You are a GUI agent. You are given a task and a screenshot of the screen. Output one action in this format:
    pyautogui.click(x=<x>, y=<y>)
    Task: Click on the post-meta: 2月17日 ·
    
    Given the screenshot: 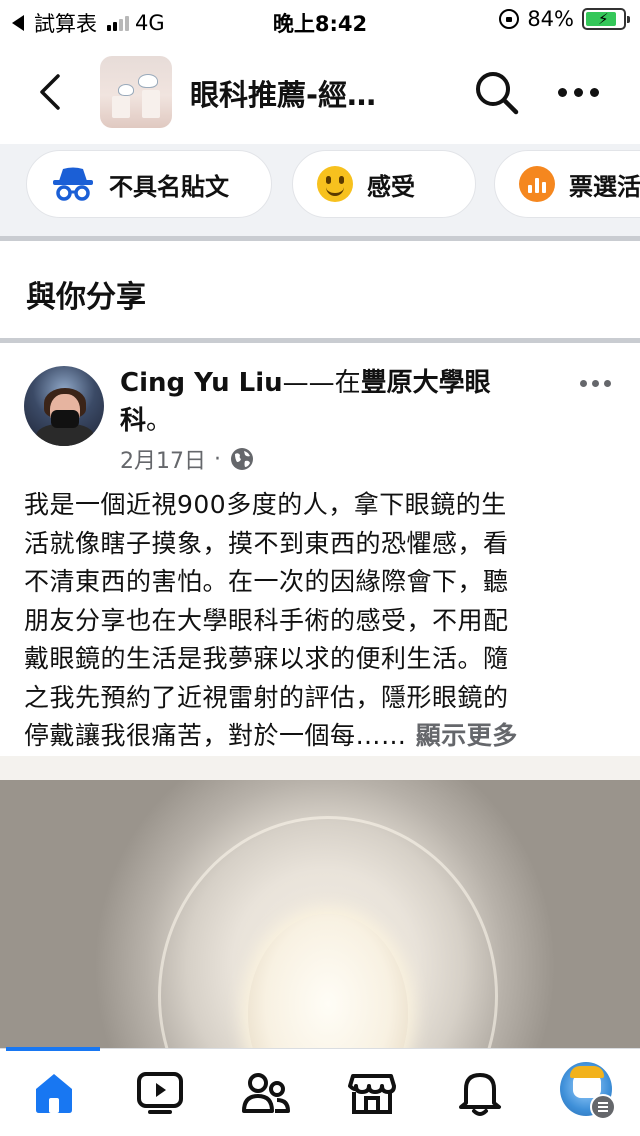 What is the action you would take?
    pyautogui.click(x=187, y=459)
    